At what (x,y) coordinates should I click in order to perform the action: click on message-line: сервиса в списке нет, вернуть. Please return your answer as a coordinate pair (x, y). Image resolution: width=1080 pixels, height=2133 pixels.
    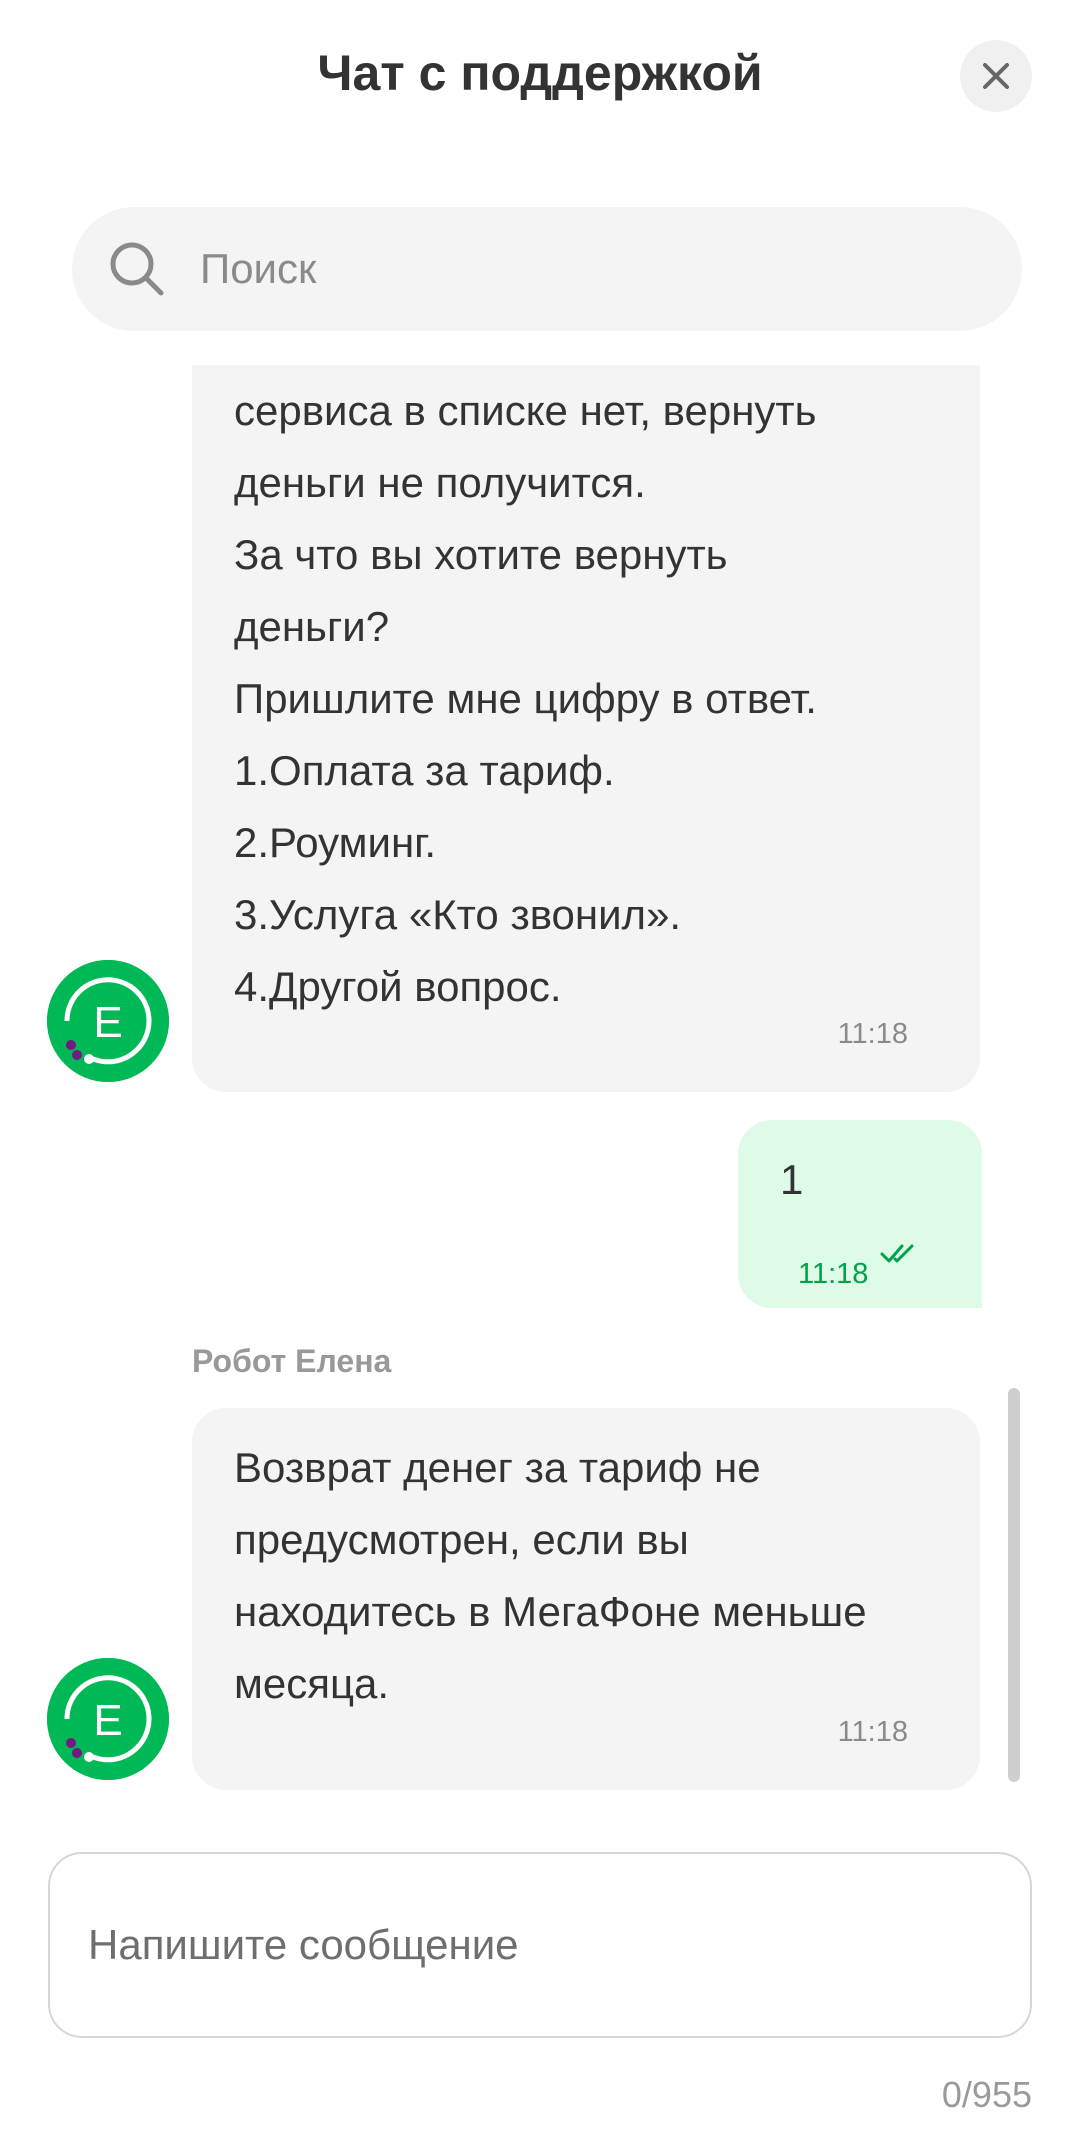
    Looking at the image, I should click on (525, 410).